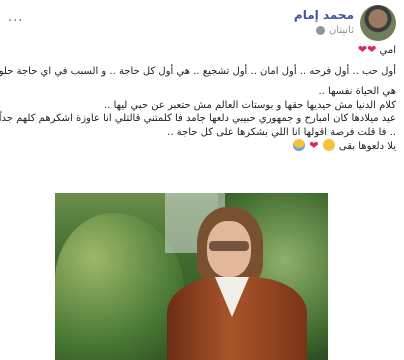  I want to click on author-name: محمد إمام, so click(324, 15).